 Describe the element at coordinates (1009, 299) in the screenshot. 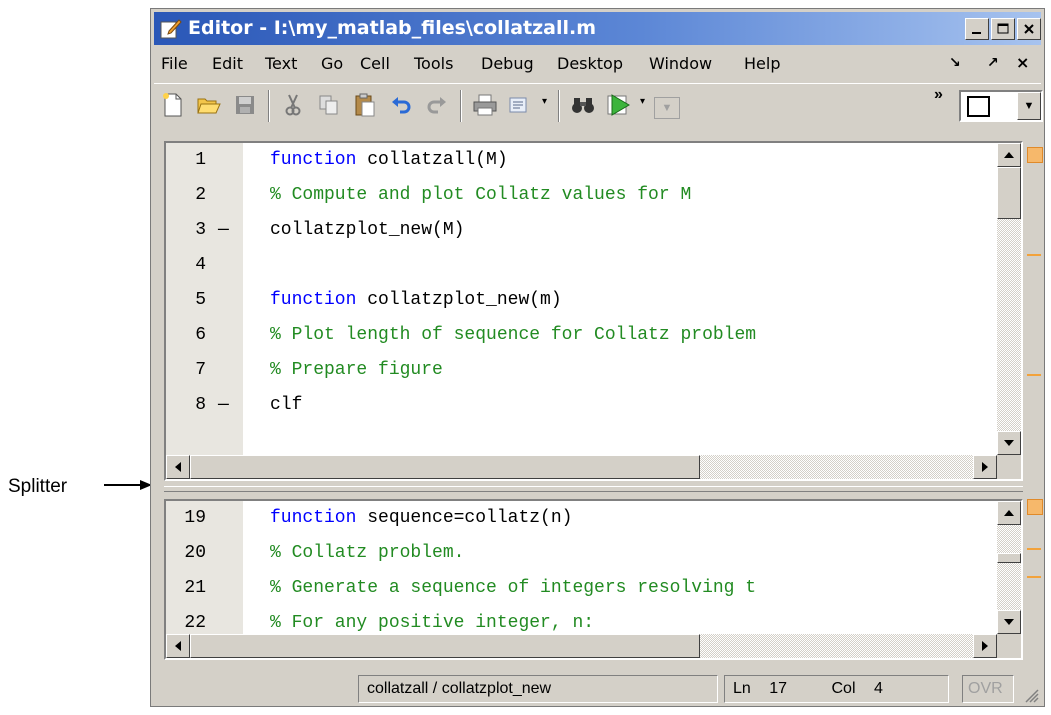

I see `vertical-scrollbar-top` at that location.